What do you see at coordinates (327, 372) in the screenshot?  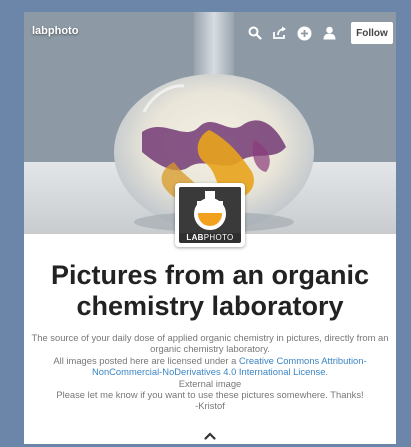 I see `license-suffix: .` at bounding box center [327, 372].